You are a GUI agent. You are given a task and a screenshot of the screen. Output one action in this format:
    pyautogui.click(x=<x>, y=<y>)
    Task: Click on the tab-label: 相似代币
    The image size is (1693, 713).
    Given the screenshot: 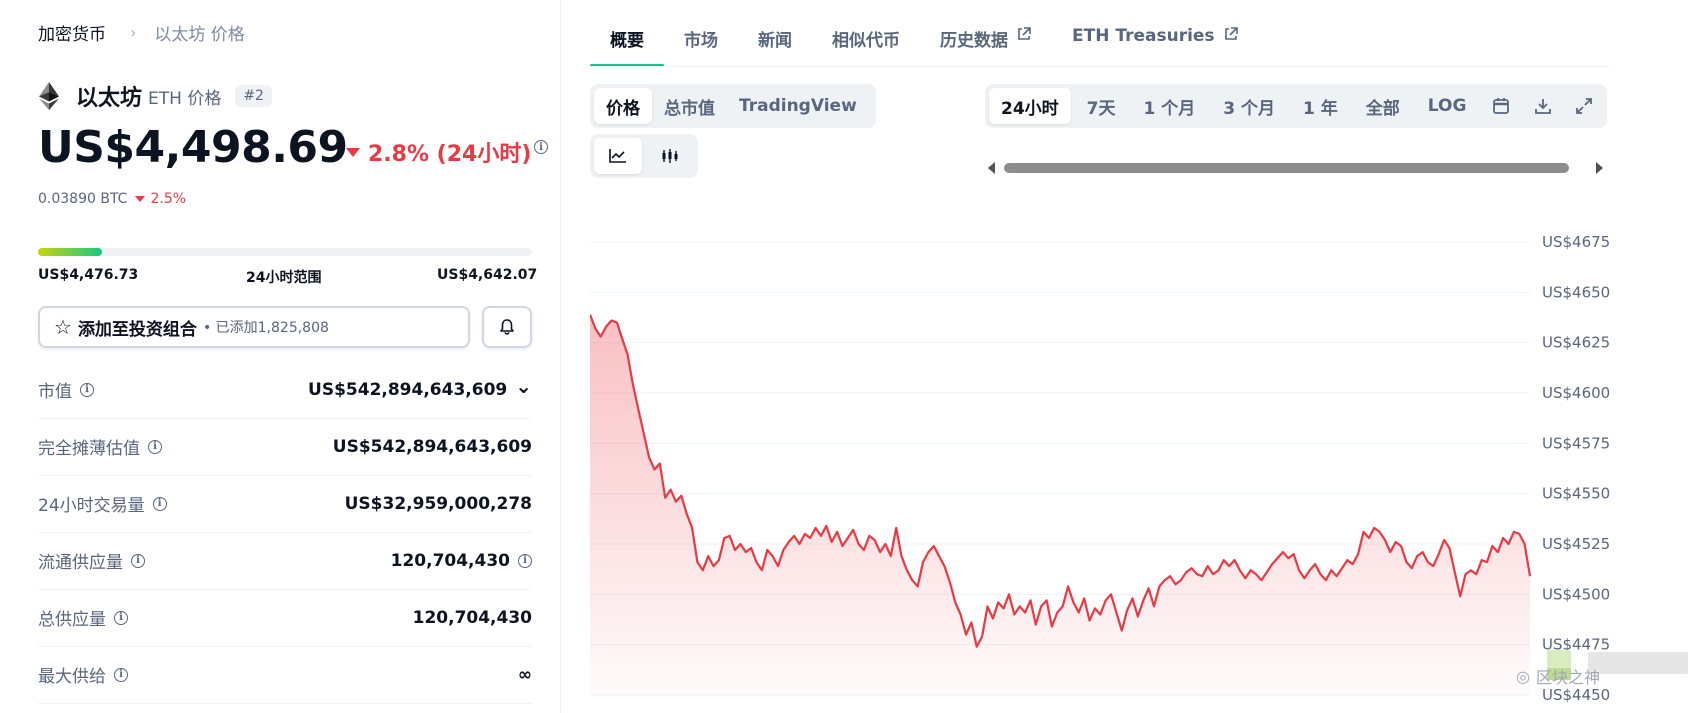 What is the action you would take?
    pyautogui.click(x=866, y=41)
    